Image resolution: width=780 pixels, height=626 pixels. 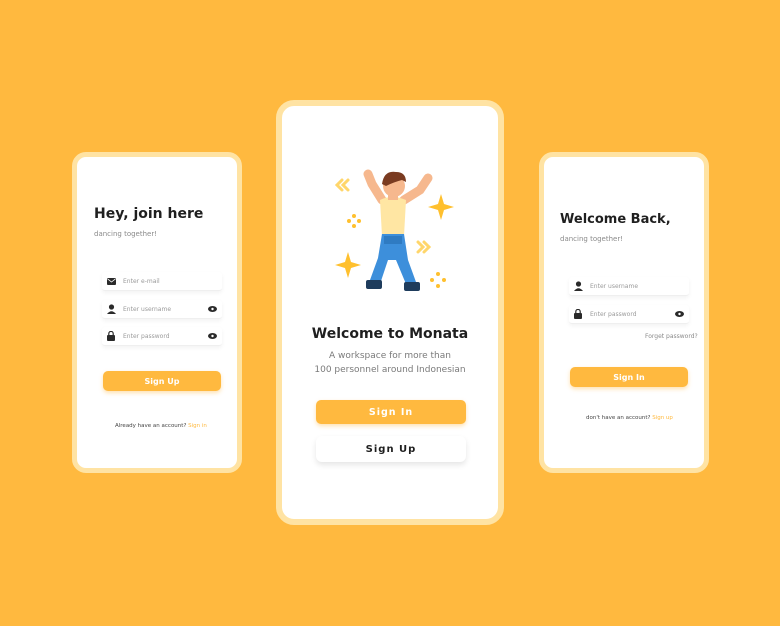 What do you see at coordinates (149, 214) in the screenshot?
I see `signup-title: Hey, join here` at bounding box center [149, 214].